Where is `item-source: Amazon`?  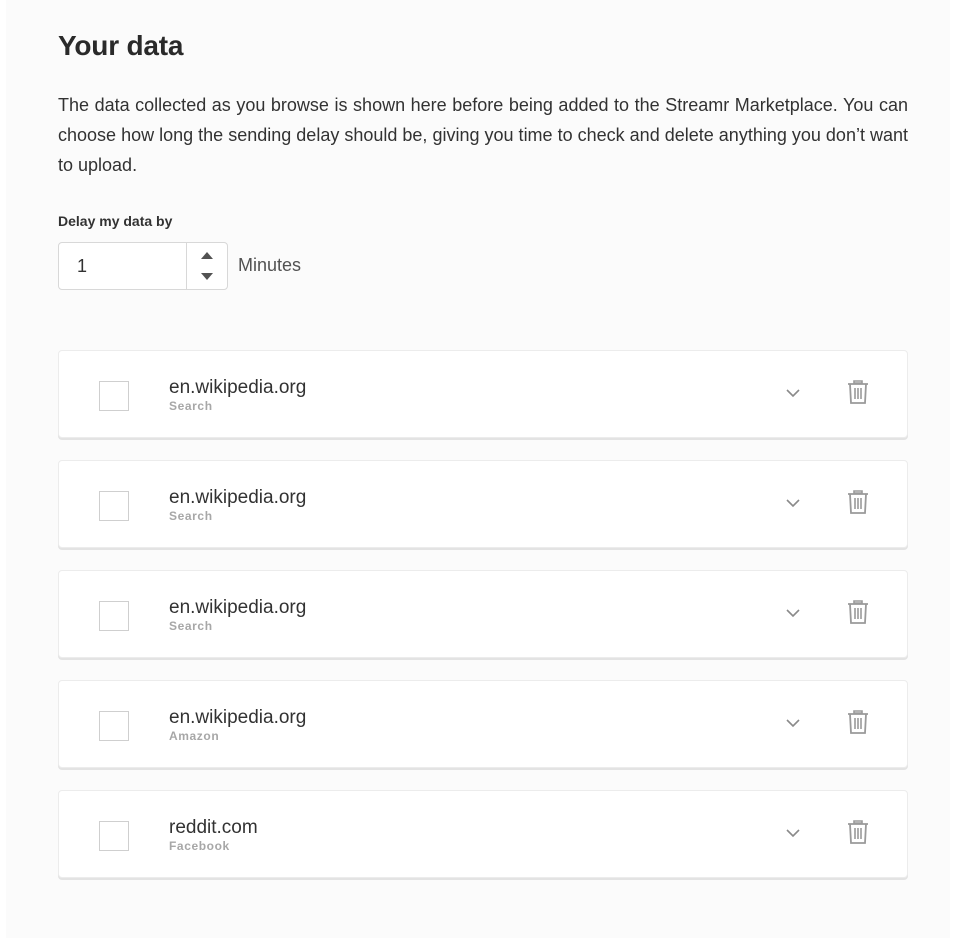
item-source: Amazon is located at coordinates (194, 736).